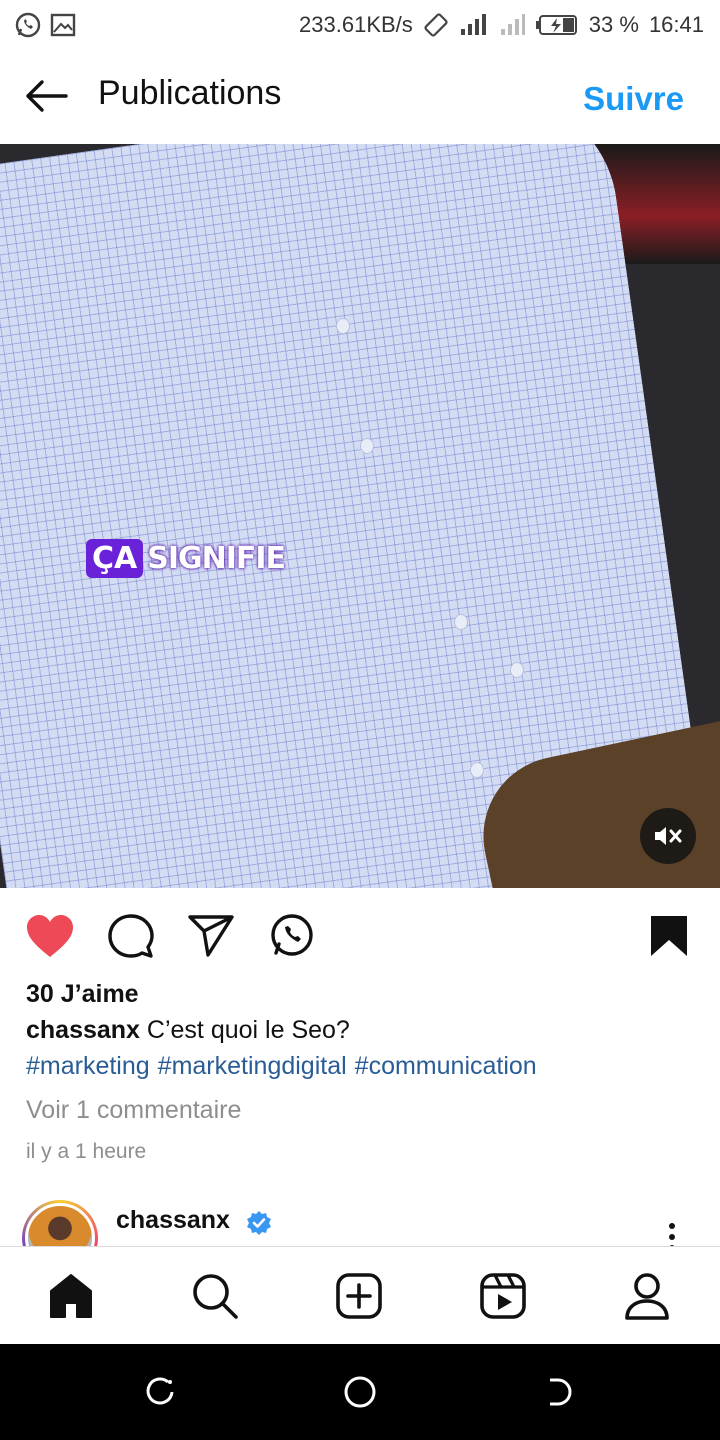 This screenshot has height=1440, width=720. I want to click on network-speed: 233.61KB/s, so click(356, 24).